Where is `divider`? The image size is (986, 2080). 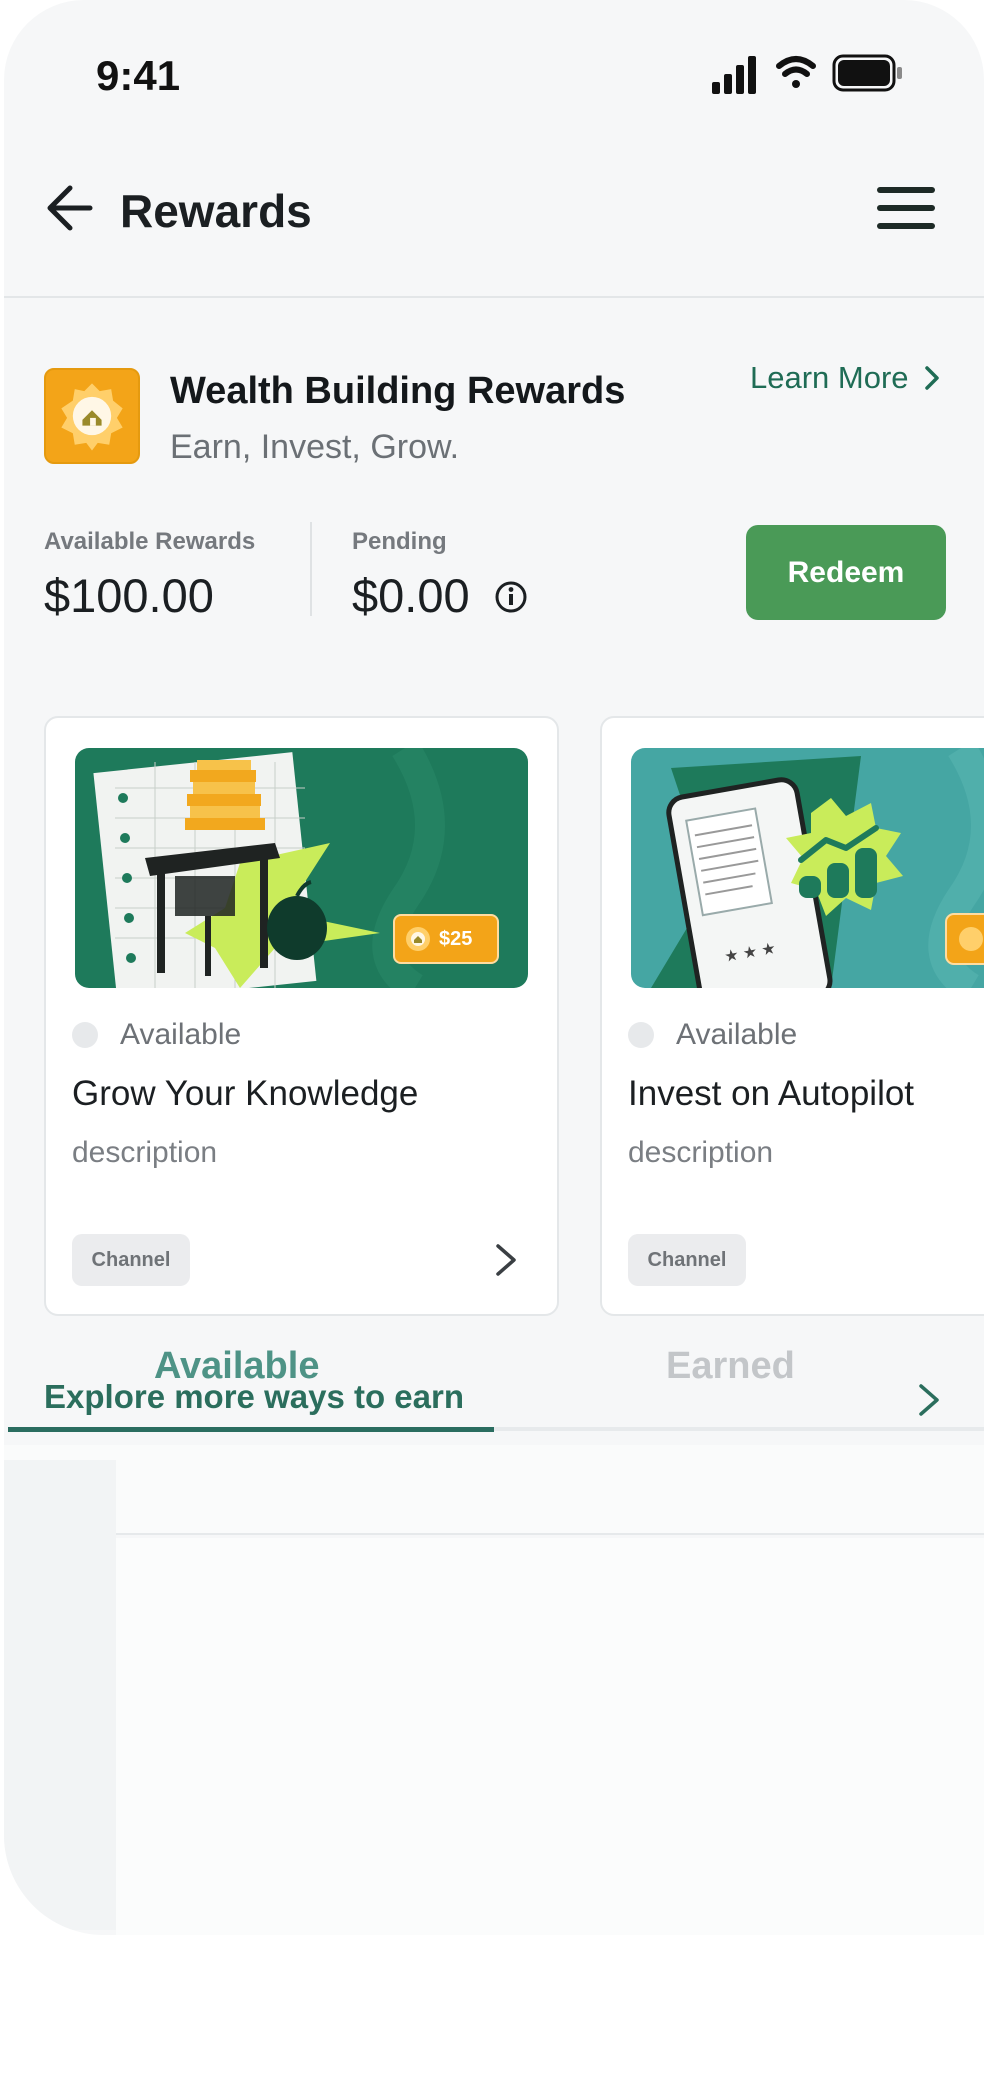
divider is located at coordinates (311, 569).